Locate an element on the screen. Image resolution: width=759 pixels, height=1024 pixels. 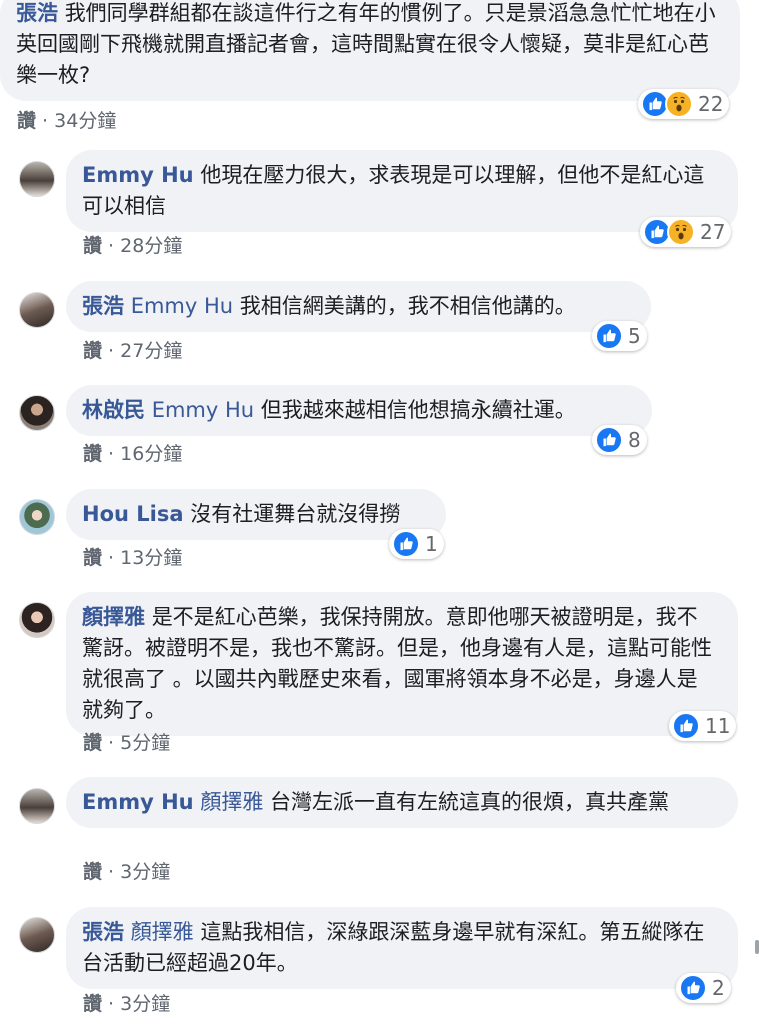
commenter-name: 林啟民 is located at coordinates (113, 410).